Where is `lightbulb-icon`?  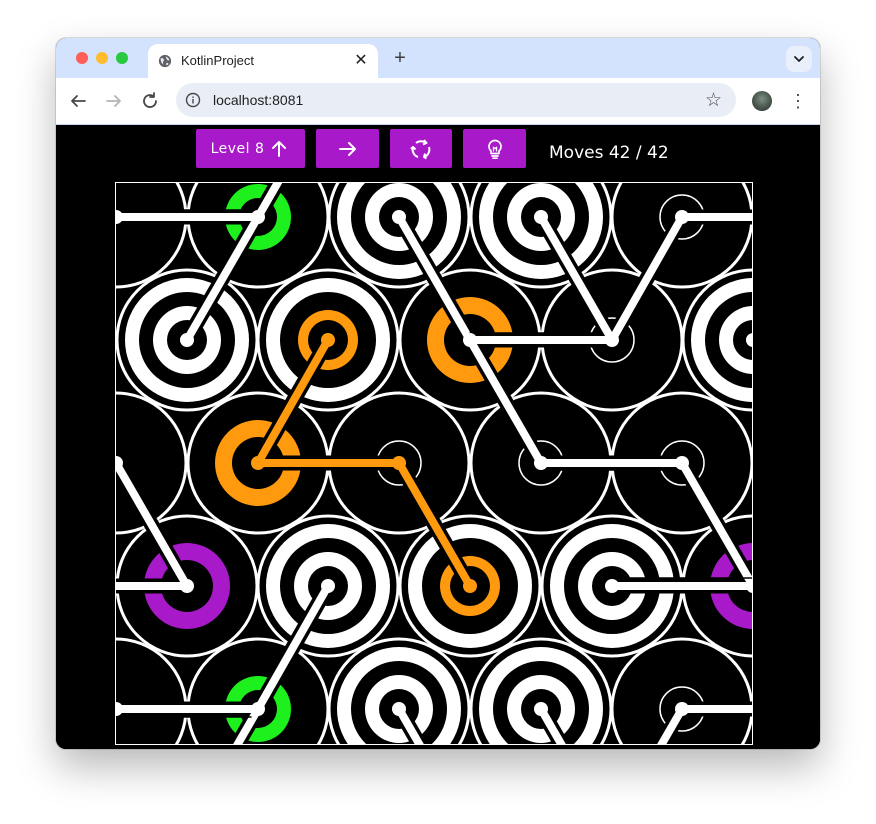 lightbulb-icon is located at coordinates (494, 149).